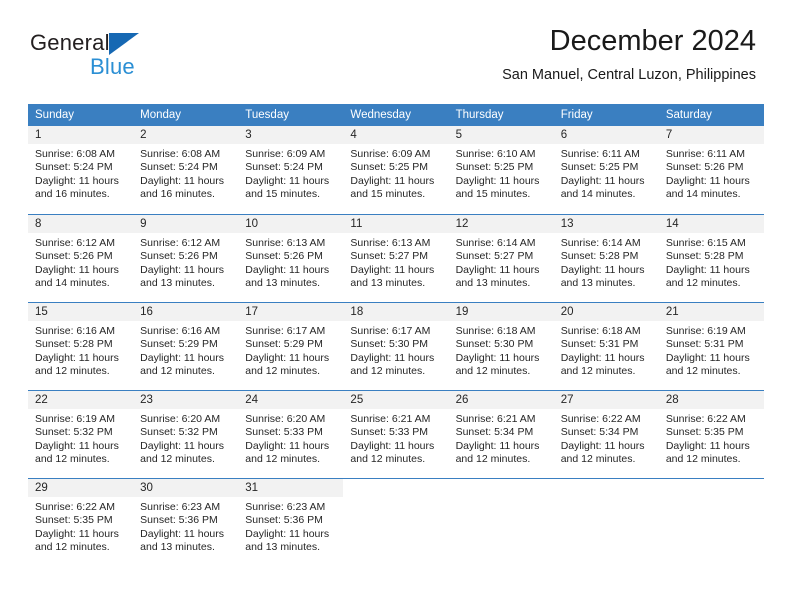 Image resolution: width=792 pixels, height=612 pixels. Describe the element at coordinates (81, 224) in the screenshot. I see `day-number: 8` at that location.